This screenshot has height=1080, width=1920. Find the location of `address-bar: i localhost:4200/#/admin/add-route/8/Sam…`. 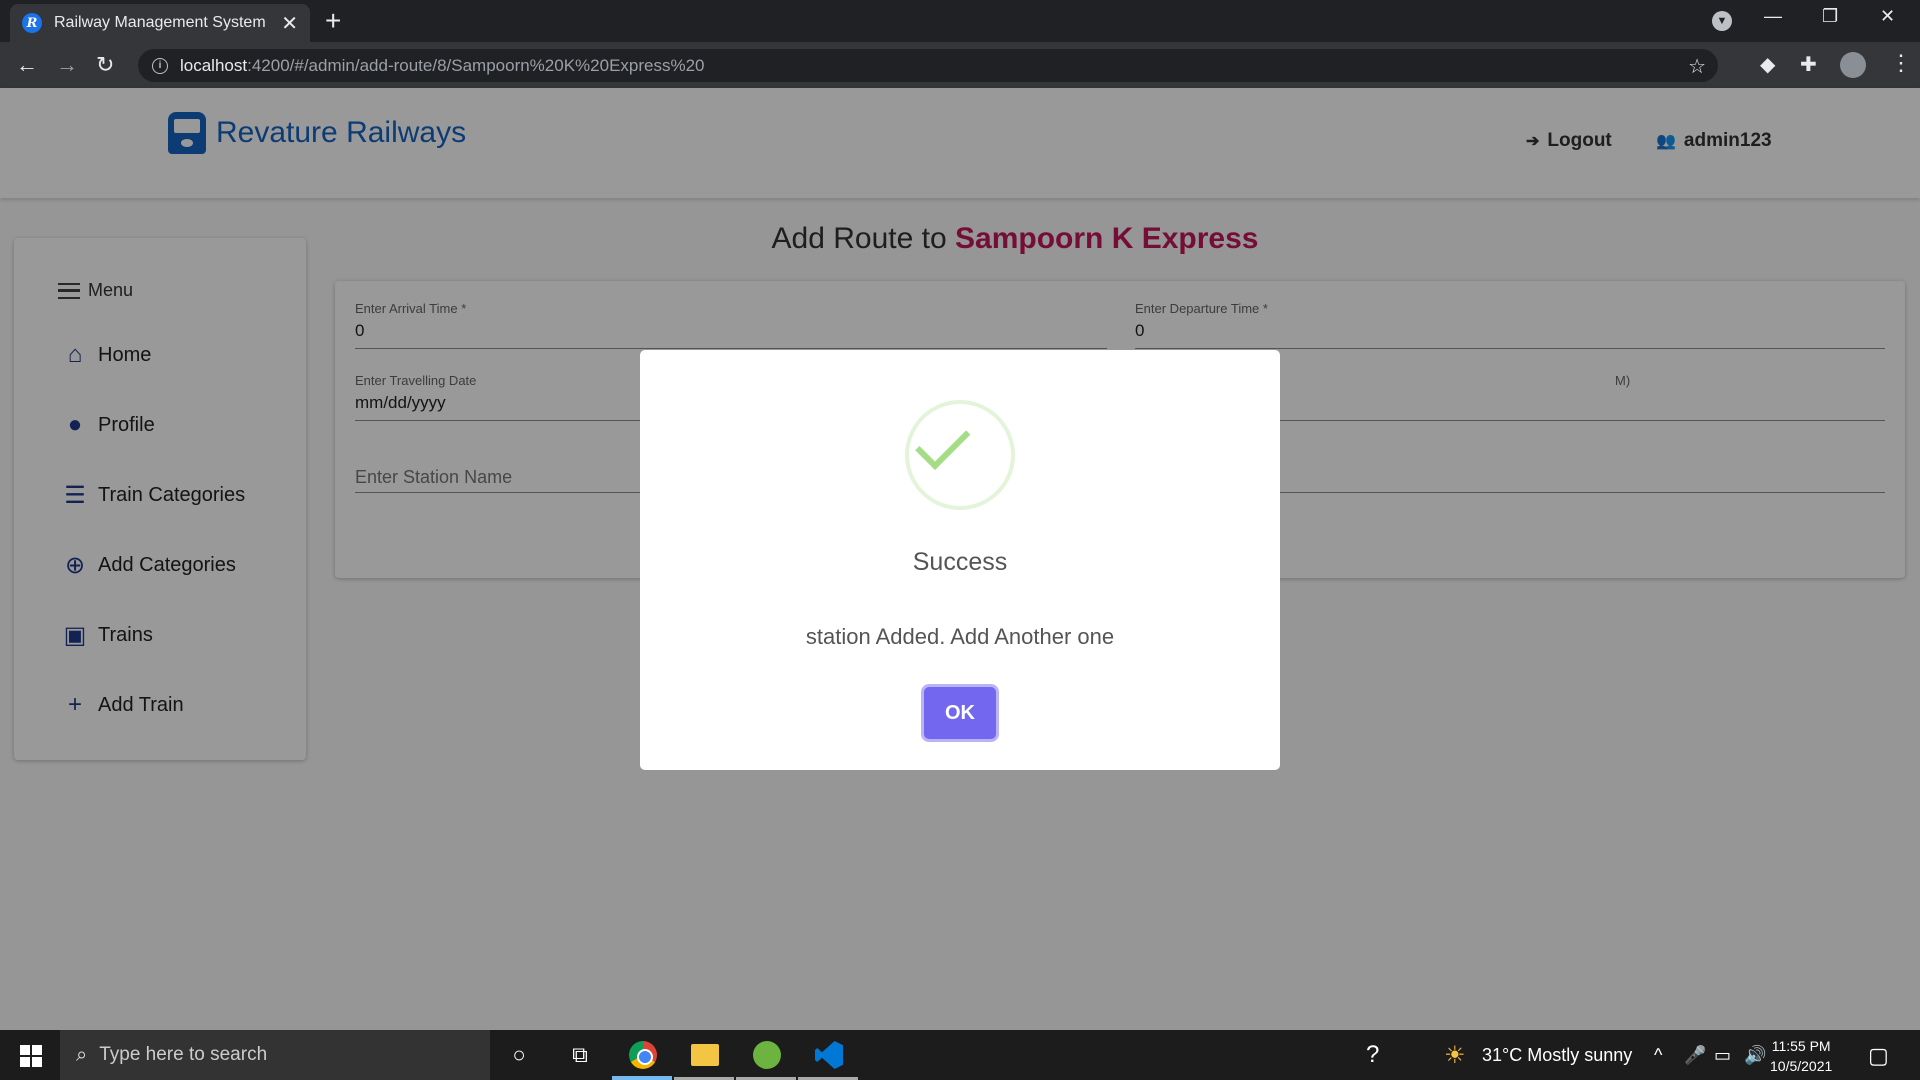

address-bar: i localhost:4200/#/admin/add-route/8/Sam… is located at coordinates (928, 65).